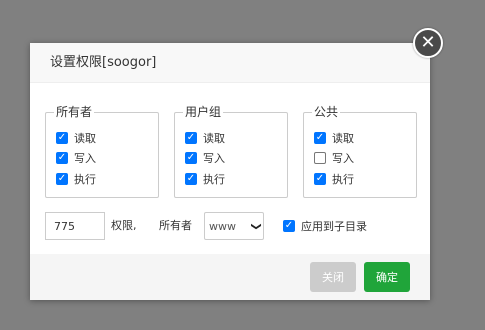  I want to click on group-public-label: 公共, so click(326, 112).